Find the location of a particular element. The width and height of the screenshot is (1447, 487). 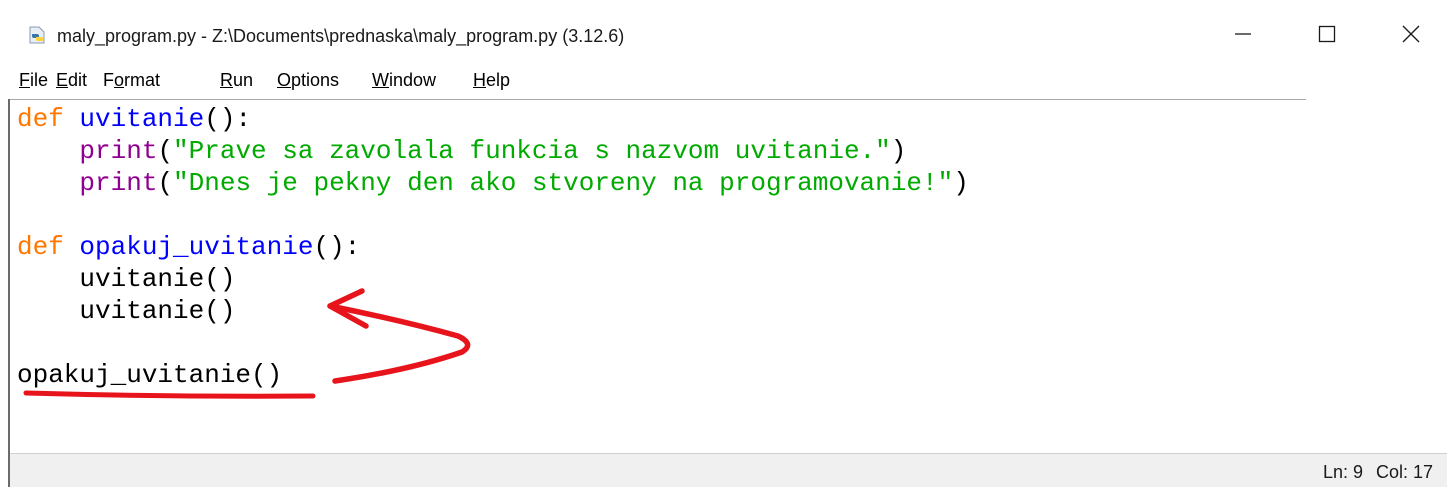

maximize-icon is located at coordinates (1327, 34).